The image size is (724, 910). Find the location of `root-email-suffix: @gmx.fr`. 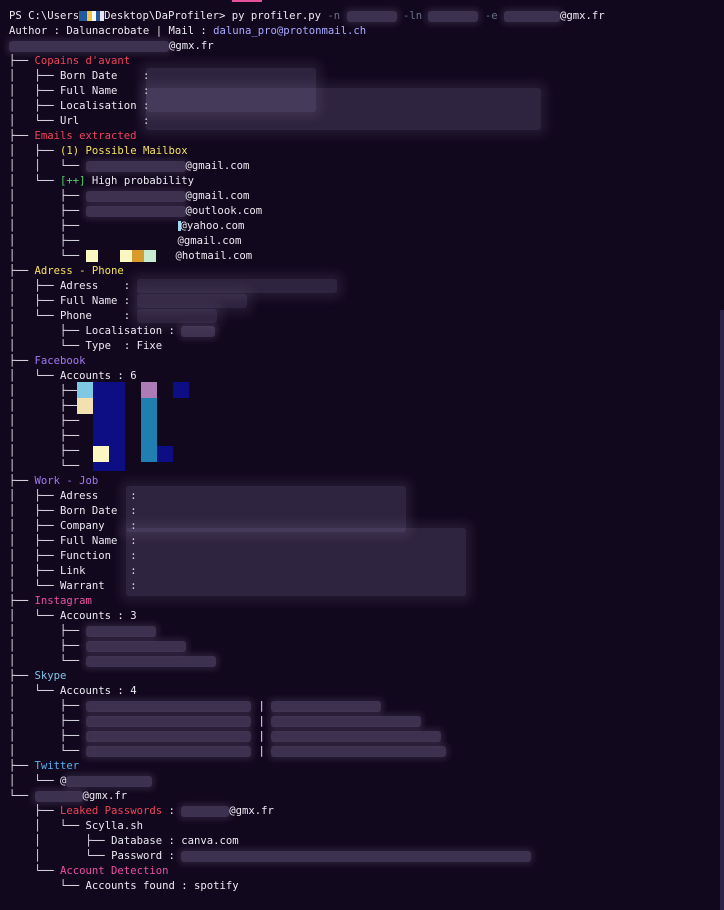

root-email-suffix: @gmx.fr is located at coordinates (191, 46).